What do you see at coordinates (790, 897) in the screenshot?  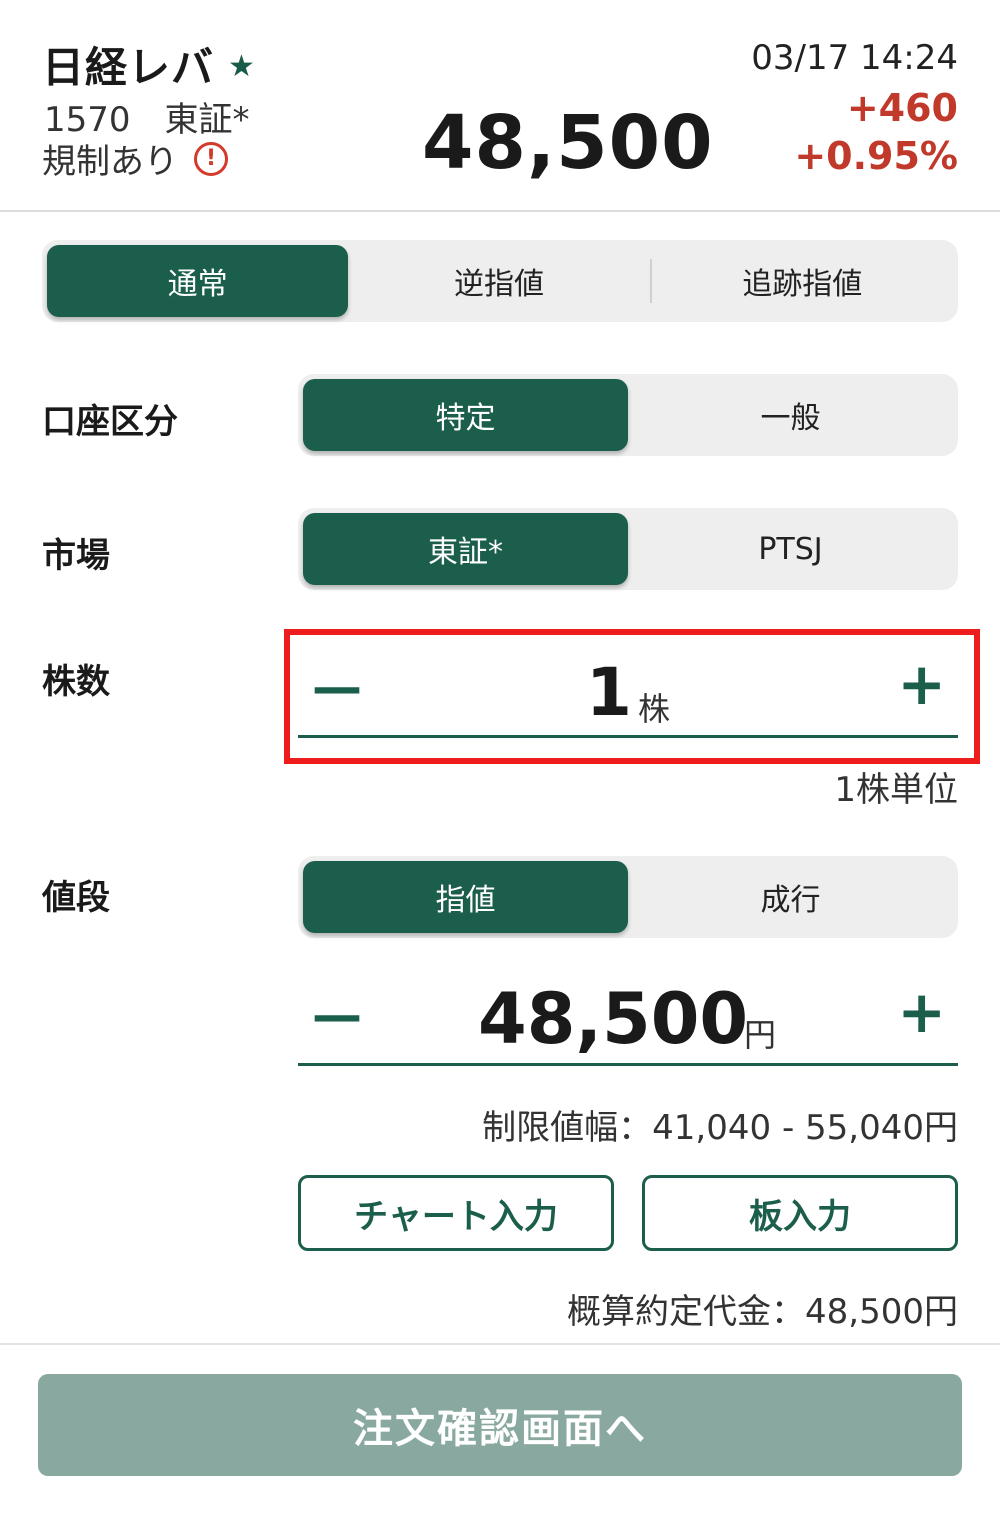 I see `price-option-market: 成行` at bounding box center [790, 897].